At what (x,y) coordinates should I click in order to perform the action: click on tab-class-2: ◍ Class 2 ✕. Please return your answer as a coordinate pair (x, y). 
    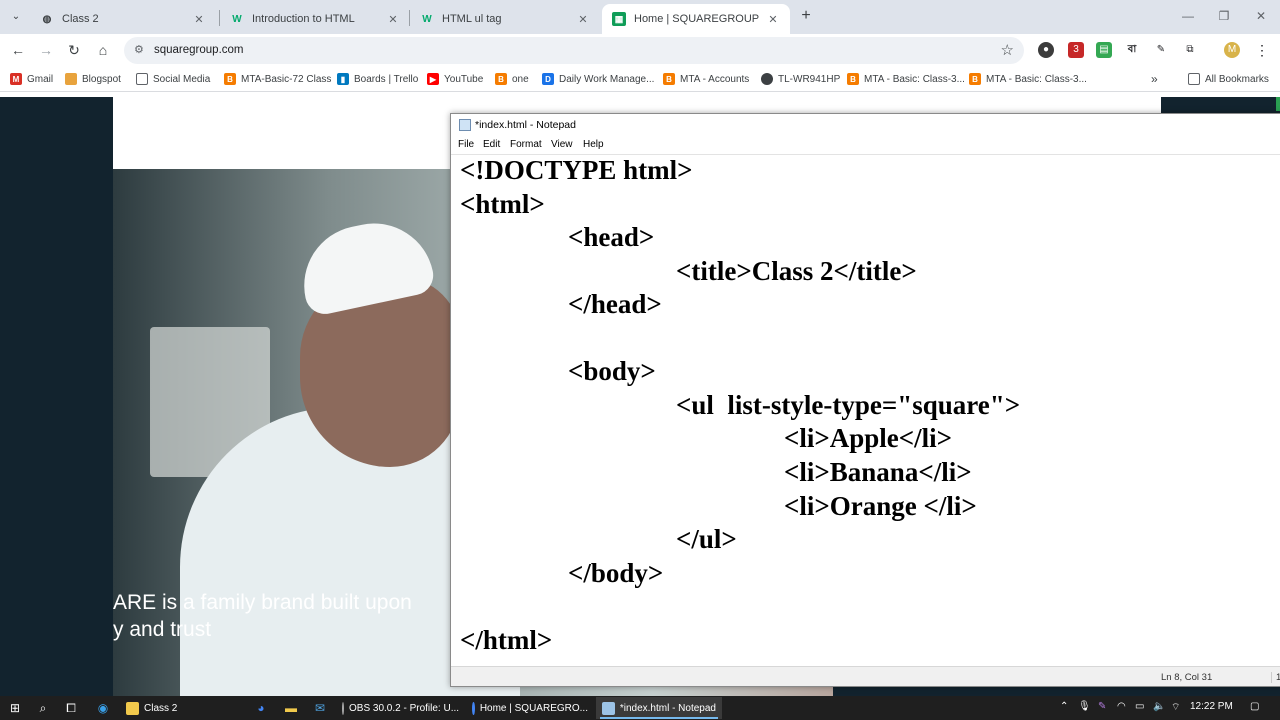
    Looking at the image, I should click on (123, 19).